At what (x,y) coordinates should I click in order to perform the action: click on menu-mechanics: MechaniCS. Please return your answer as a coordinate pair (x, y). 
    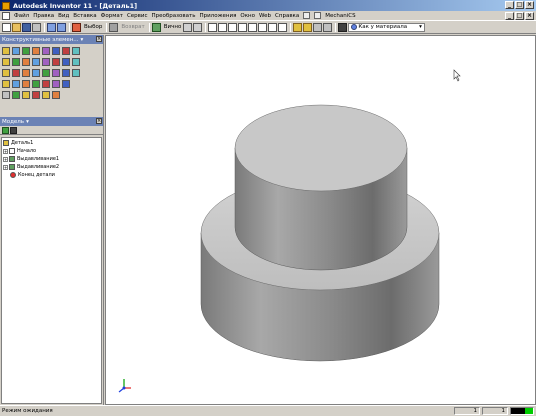
    Looking at the image, I should click on (340, 16).